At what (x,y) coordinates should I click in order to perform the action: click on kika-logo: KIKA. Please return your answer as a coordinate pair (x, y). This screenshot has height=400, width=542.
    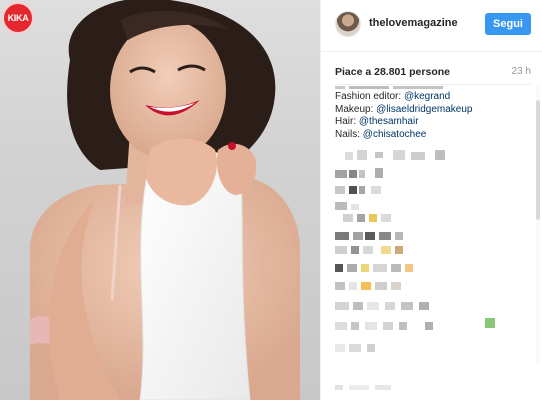
    Looking at the image, I should click on (18, 18).